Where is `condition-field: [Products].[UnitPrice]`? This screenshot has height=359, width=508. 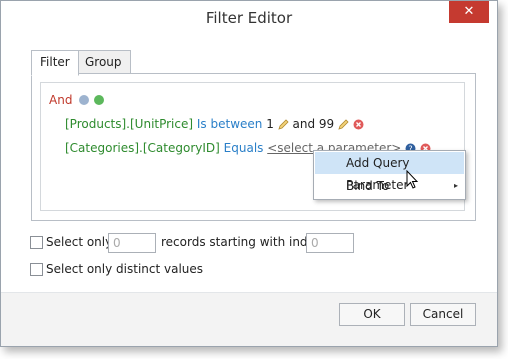
condition-field: [Products].[UnitPrice] is located at coordinates (129, 124).